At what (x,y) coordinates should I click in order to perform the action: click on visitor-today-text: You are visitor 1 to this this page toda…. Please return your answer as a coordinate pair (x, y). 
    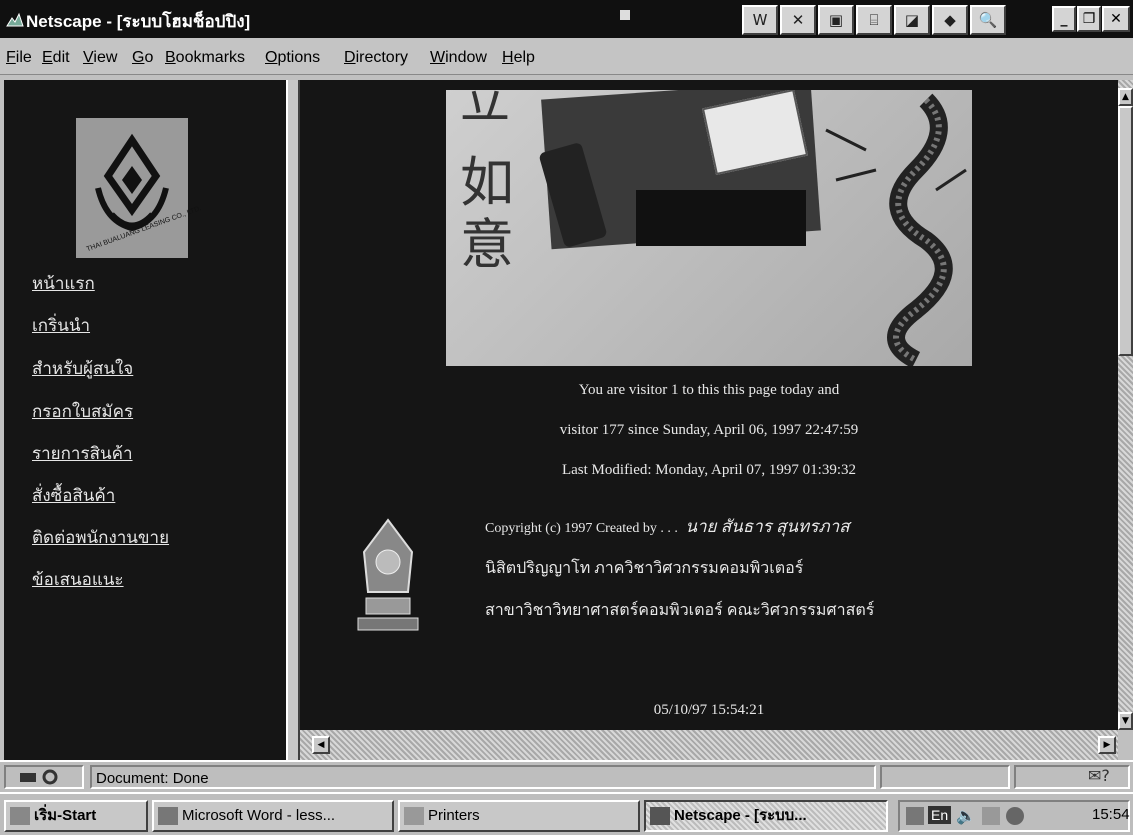
    Looking at the image, I should click on (709, 390).